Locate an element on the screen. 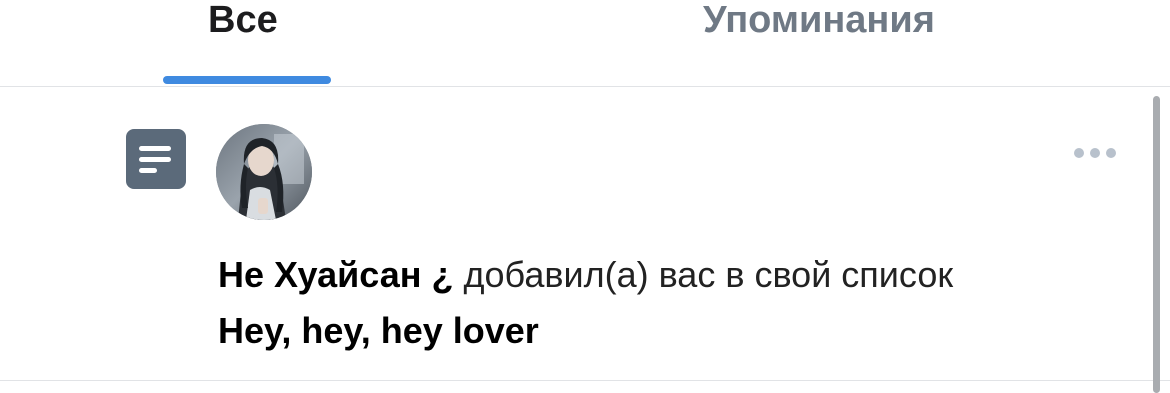 This screenshot has width=1170, height=393. scrollbar is located at coordinates (1156, 244).